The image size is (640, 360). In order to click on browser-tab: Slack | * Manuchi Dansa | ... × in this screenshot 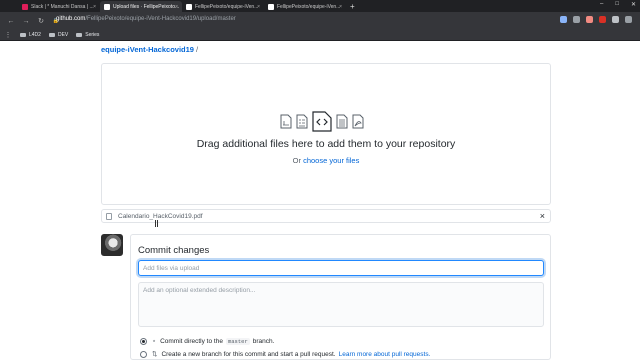, I will do `click(59, 6)`.